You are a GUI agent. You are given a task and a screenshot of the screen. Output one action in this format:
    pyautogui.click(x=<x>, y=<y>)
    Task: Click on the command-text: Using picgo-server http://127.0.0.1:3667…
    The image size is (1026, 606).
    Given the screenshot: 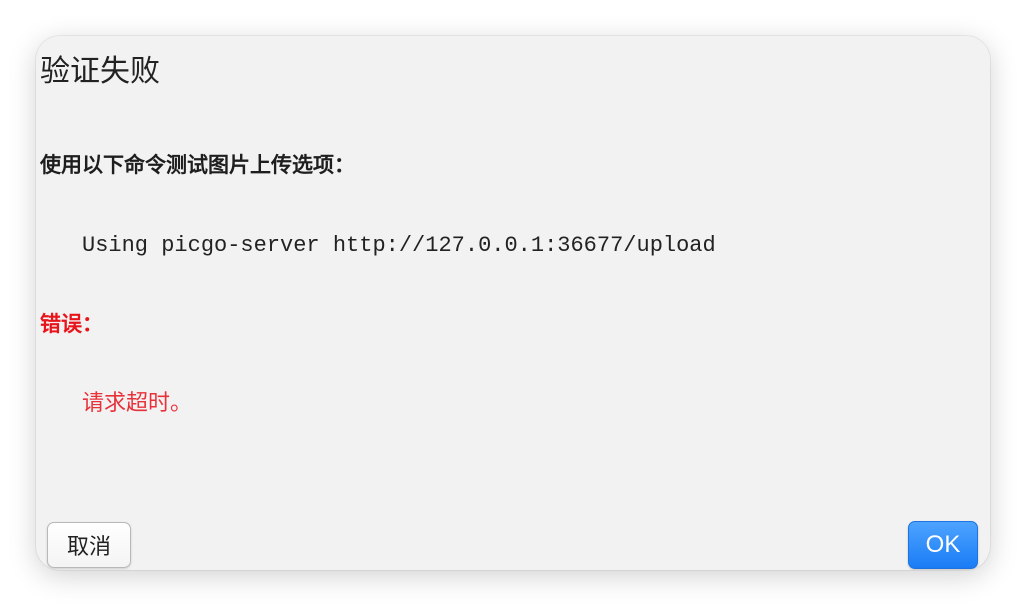 What is the action you would take?
    pyautogui.click(x=399, y=245)
    